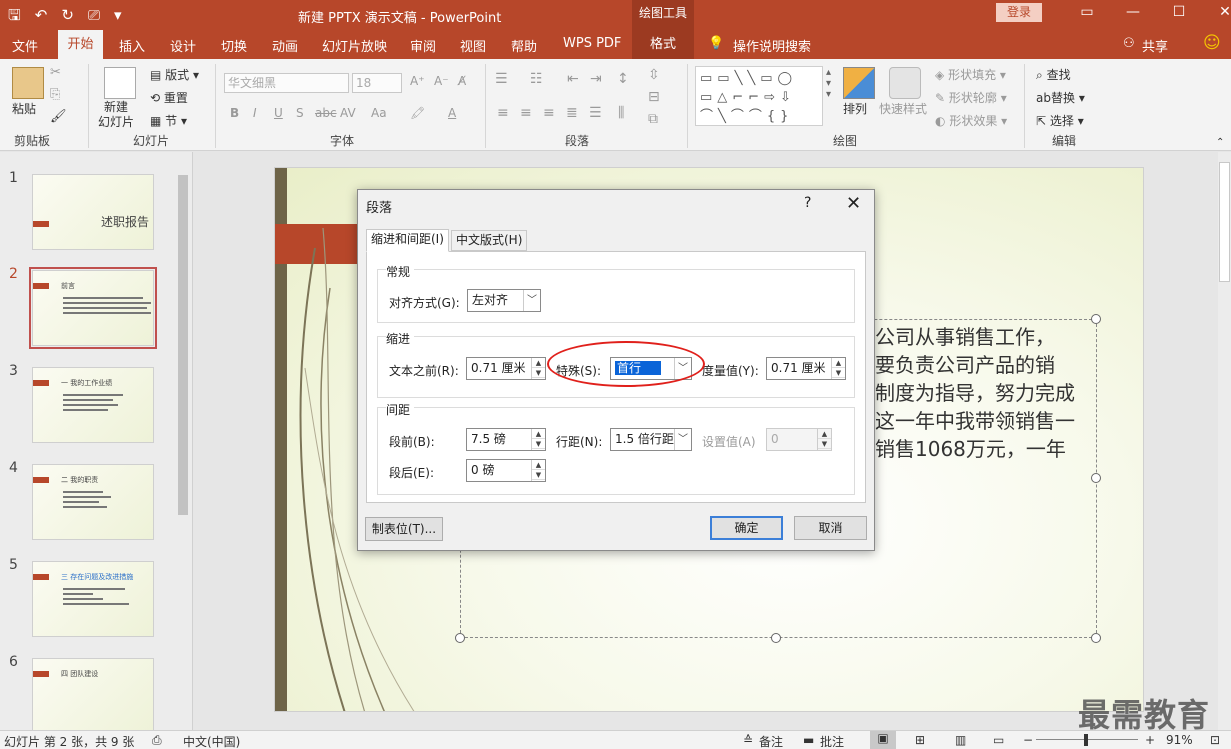  What do you see at coordinates (524, 45) in the screenshot?
I see `tab-help: 帮助` at bounding box center [524, 45].